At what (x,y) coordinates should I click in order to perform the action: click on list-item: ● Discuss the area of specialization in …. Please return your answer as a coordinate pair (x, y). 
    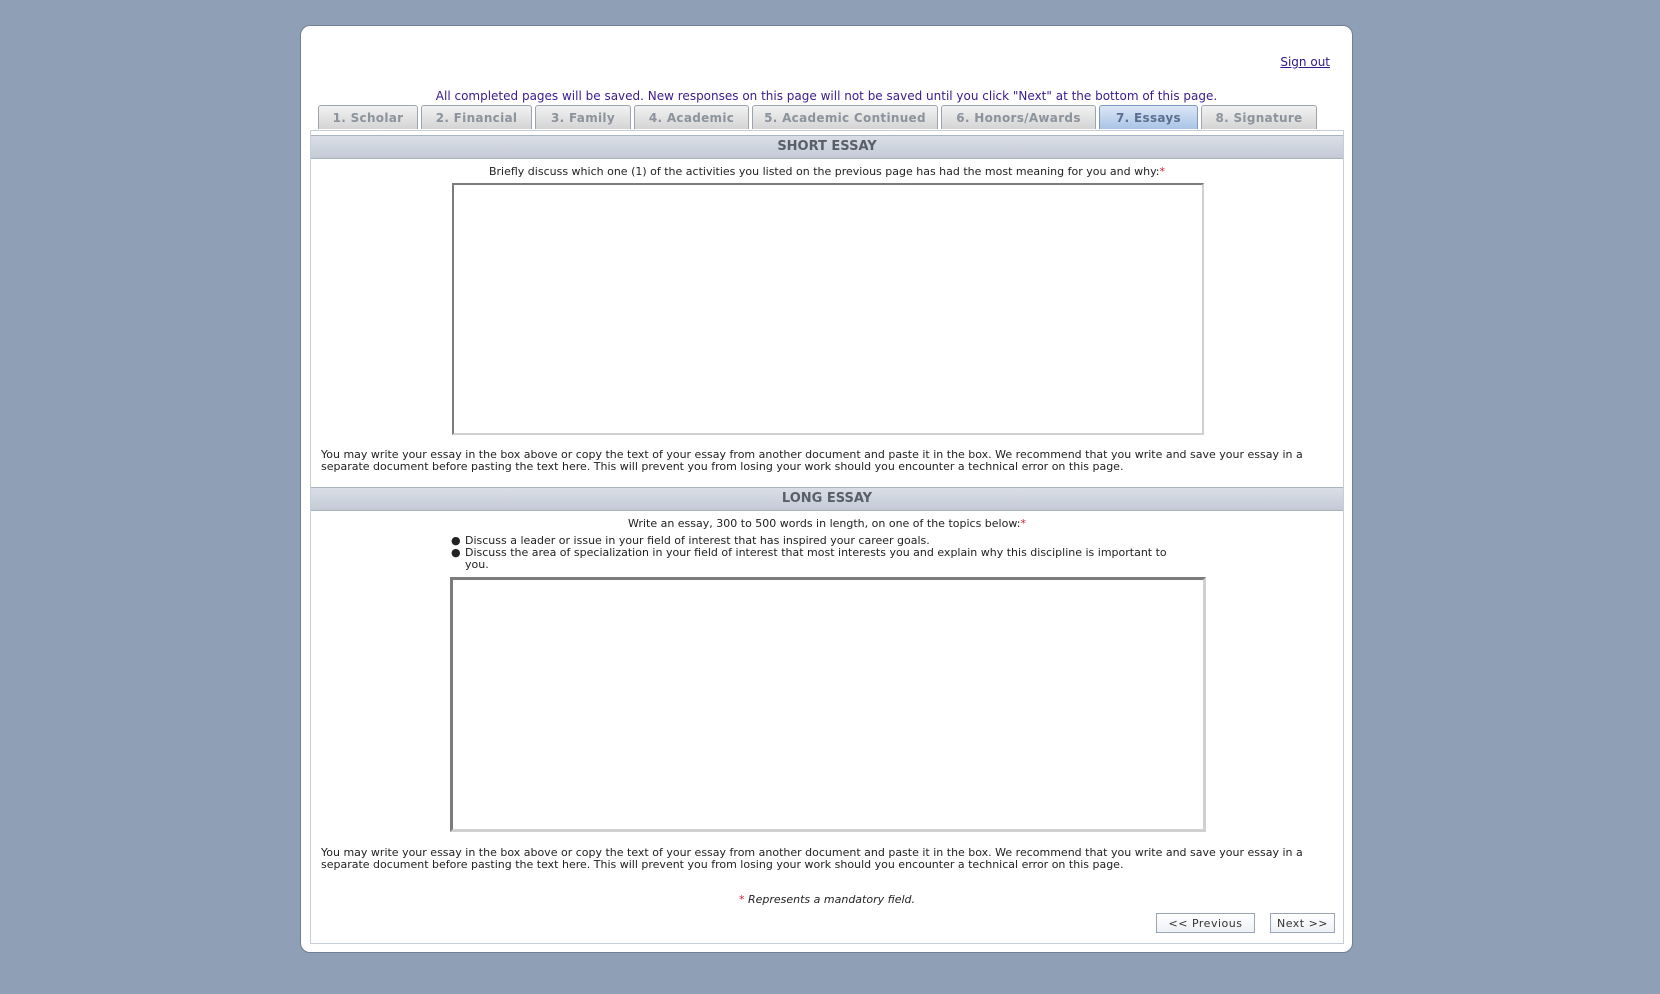
    Looking at the image, I should click on (811, 559).